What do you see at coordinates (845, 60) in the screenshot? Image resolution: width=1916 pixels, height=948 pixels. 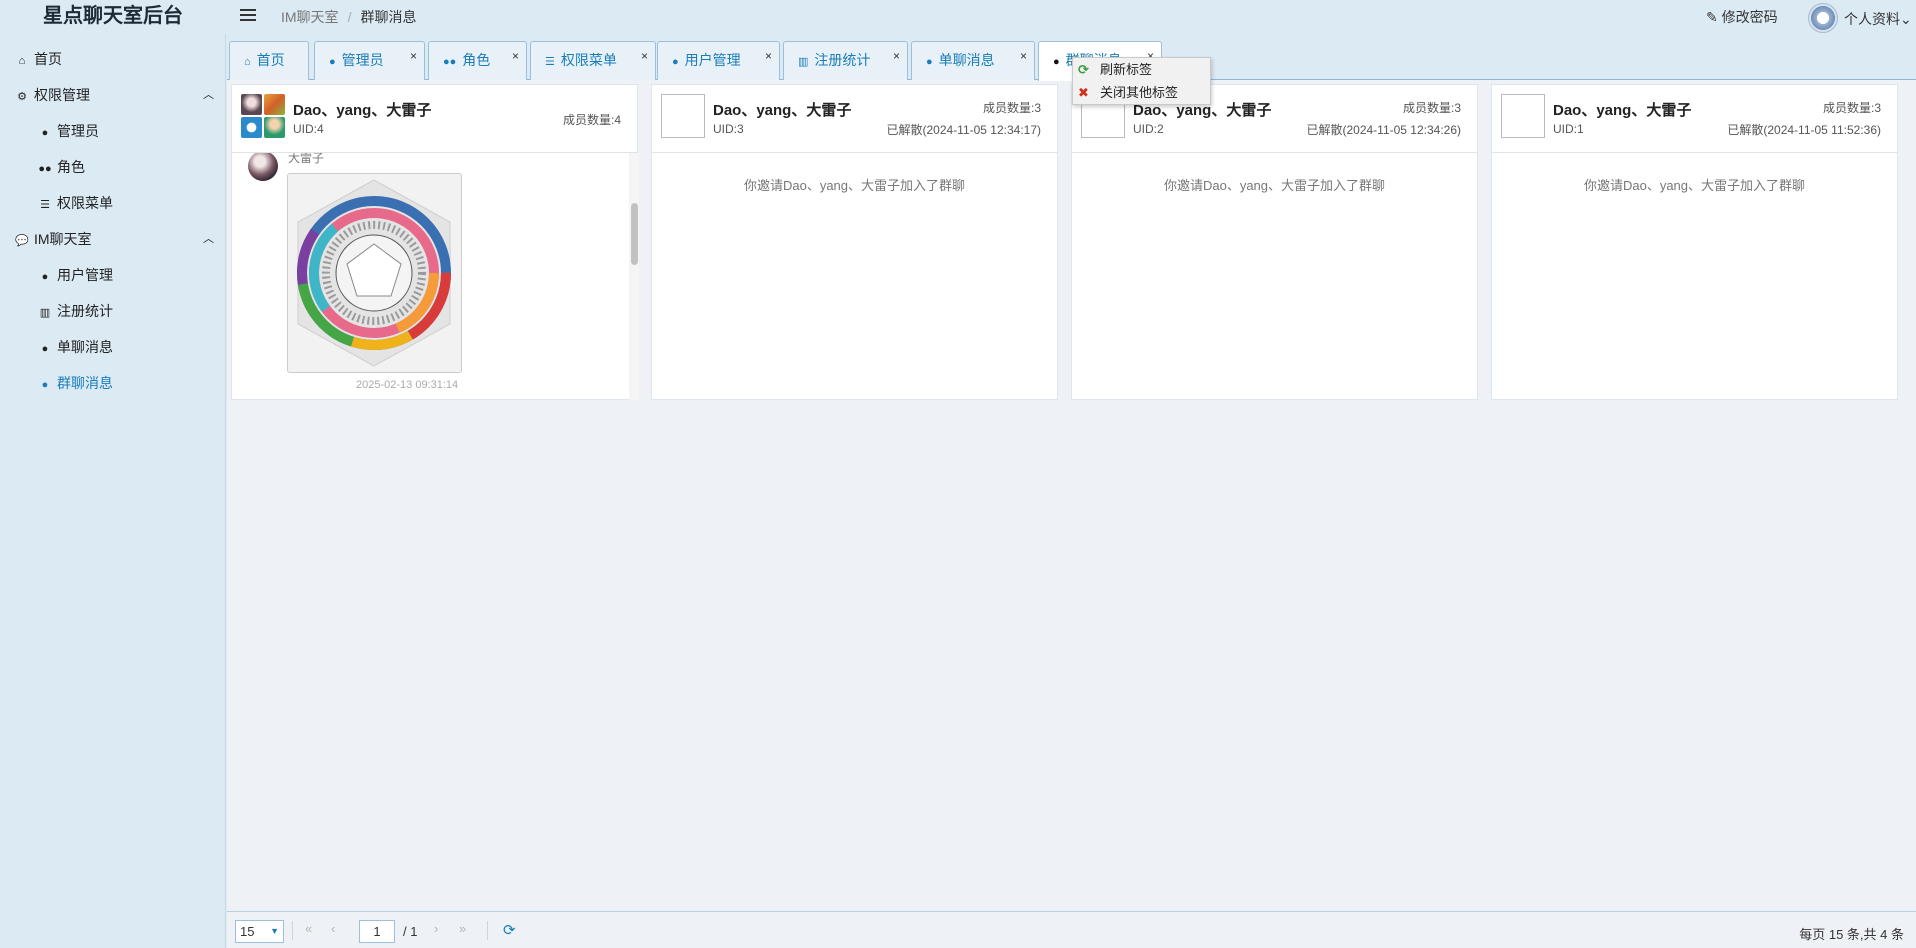 I see `tab-reg-stats: ▥ 注册统计 ×` at bounding box center [845, 60].